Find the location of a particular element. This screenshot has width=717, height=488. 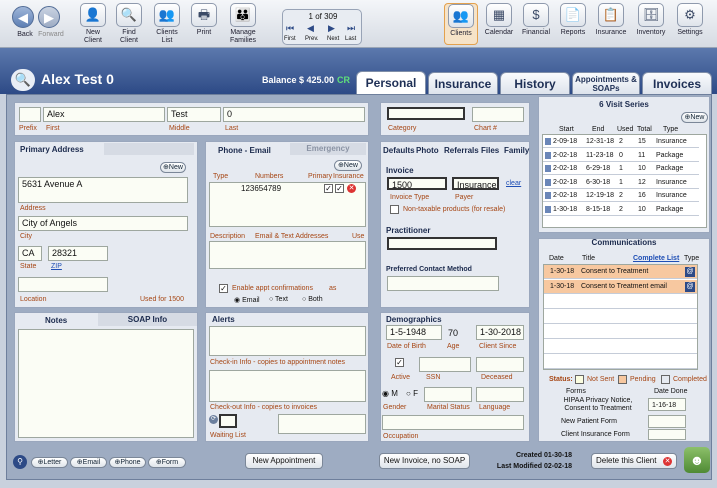

tab-defaults: Defaults is located at coordinates (399, 150).